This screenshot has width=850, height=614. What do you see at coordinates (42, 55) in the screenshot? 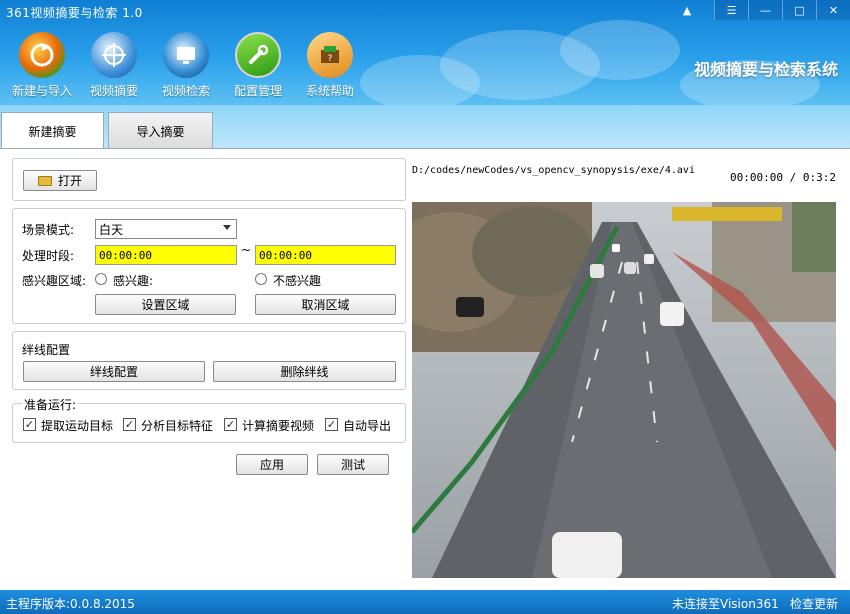
I see `new-import-icon` at bounding box center [42, 55].